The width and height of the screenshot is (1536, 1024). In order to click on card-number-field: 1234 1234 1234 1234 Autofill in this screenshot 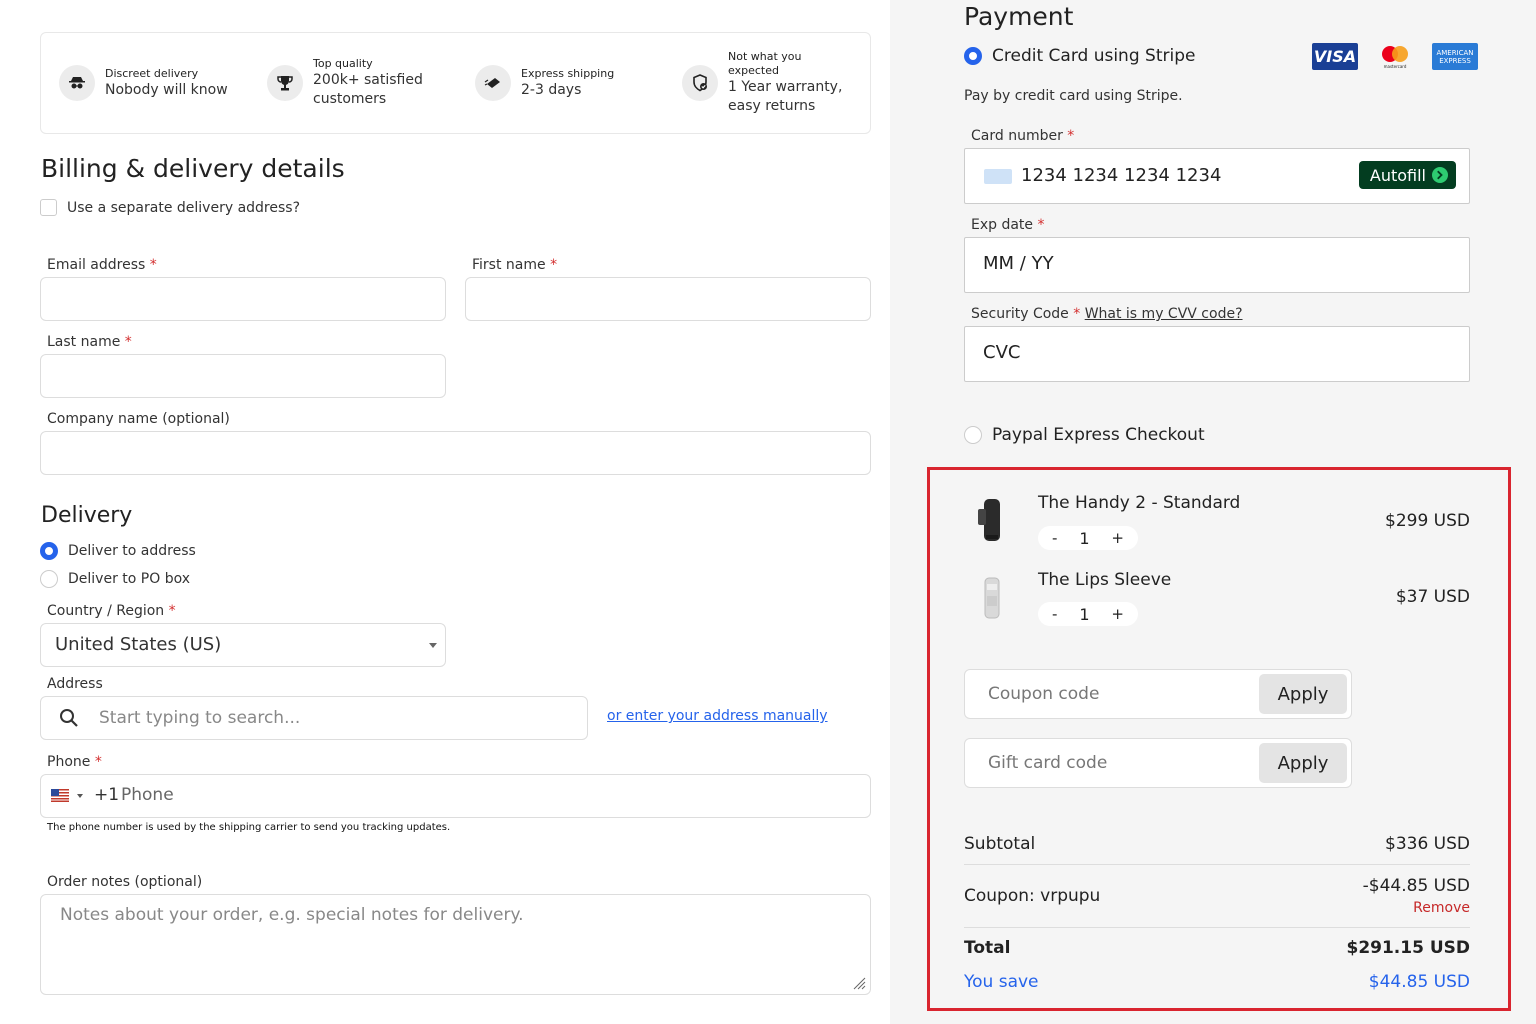, I will do `click(1217, 176)`.